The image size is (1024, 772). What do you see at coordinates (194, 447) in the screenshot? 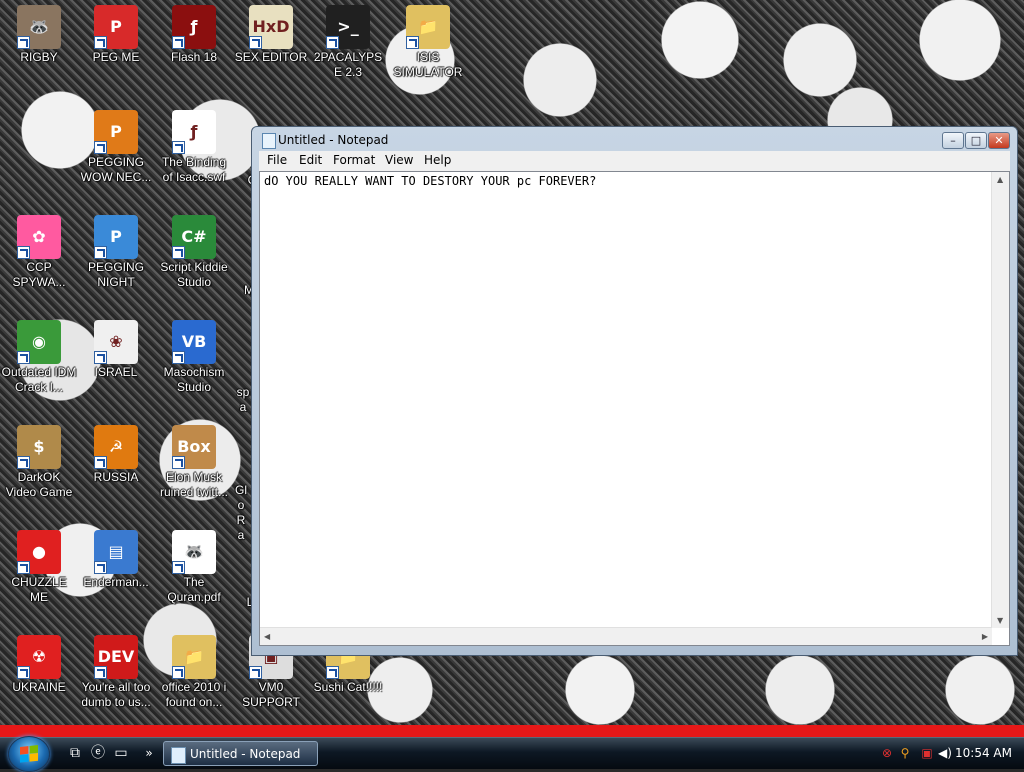
I see `doge-box-icon: Box` at bounding box center [194, 447].